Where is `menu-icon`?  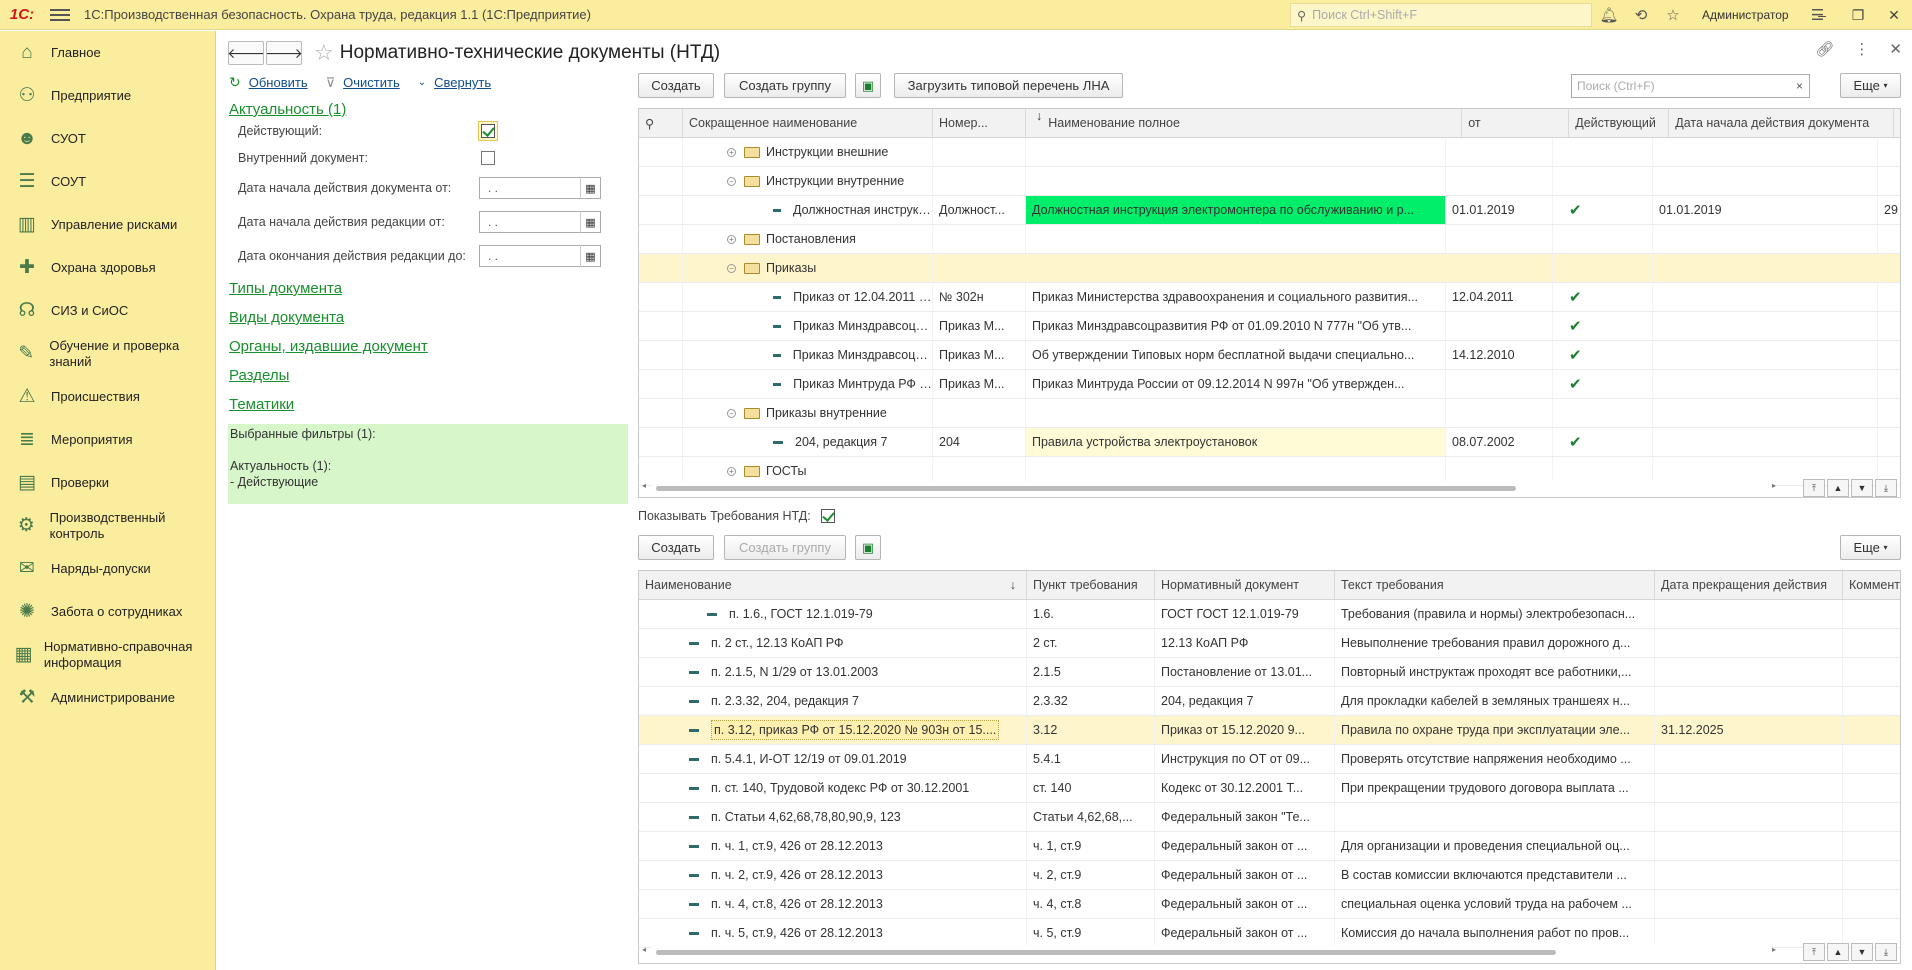
menu-icon is located at coordinates (60, 14).